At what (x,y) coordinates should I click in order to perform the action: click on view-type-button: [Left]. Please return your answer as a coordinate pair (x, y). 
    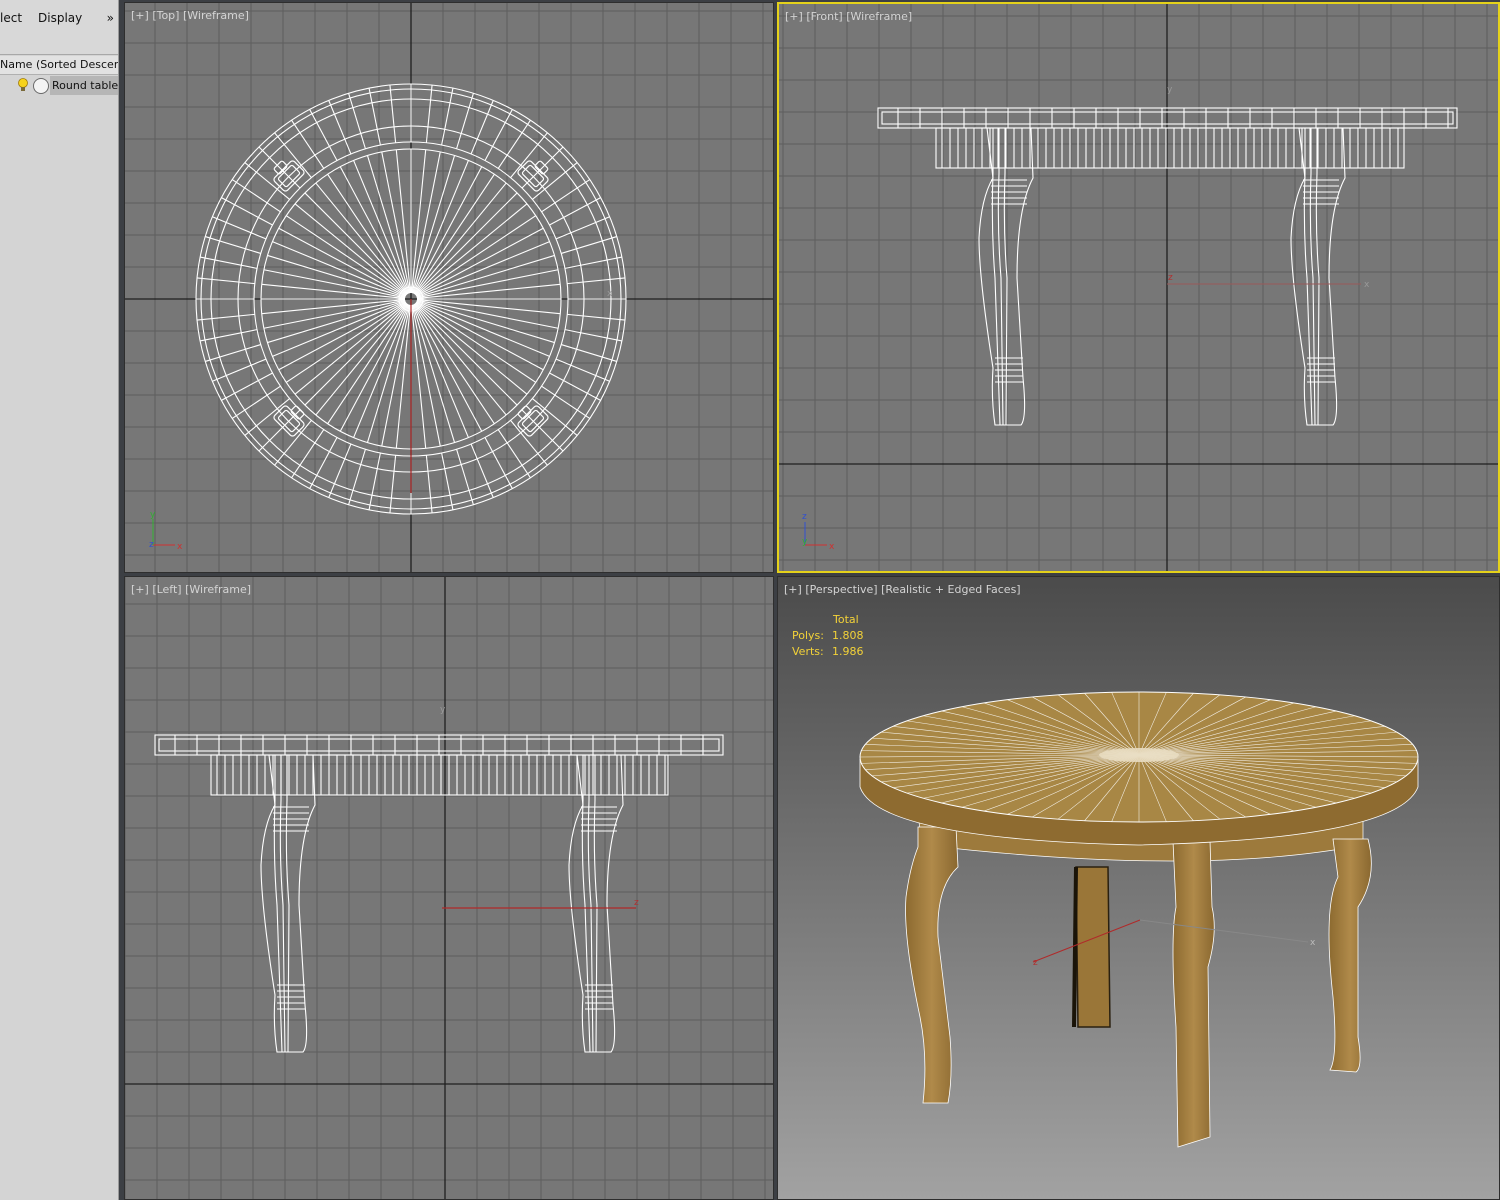
    Looking at the image, I should click on (166, 589).